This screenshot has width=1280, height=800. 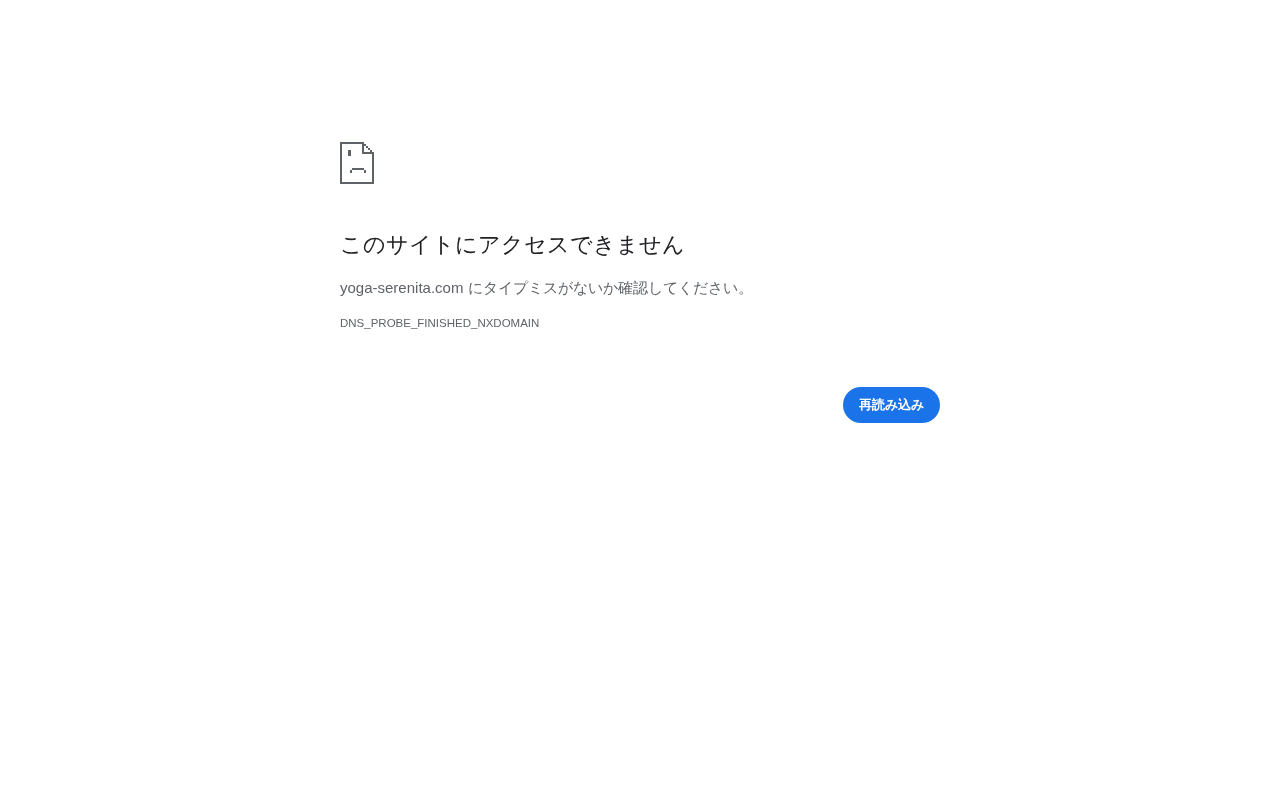 What do you see at coordinates (546, 288) in the screenshot?
I see `error-message: yoga-serenita.com にタイプミスがないか確認してください。` at bounding box center [546, 288].